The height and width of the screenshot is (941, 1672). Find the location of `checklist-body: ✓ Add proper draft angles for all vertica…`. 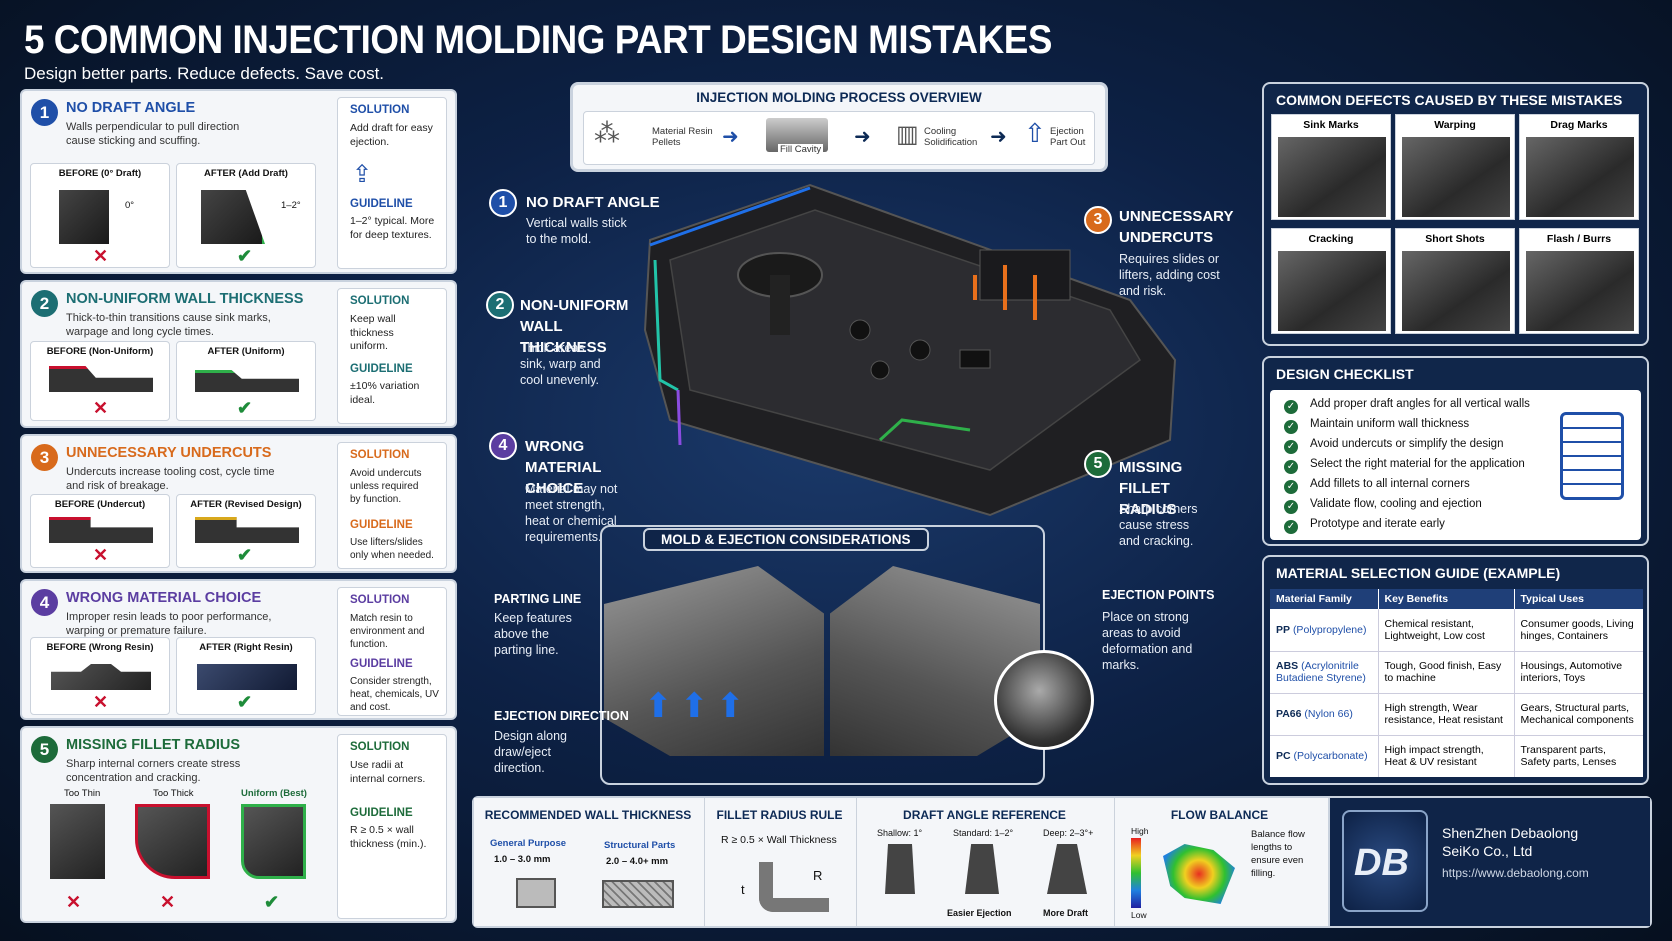

checklist-body: ✓ Add proper draft angles for all vertica… is located at coordinates (1455, 465).